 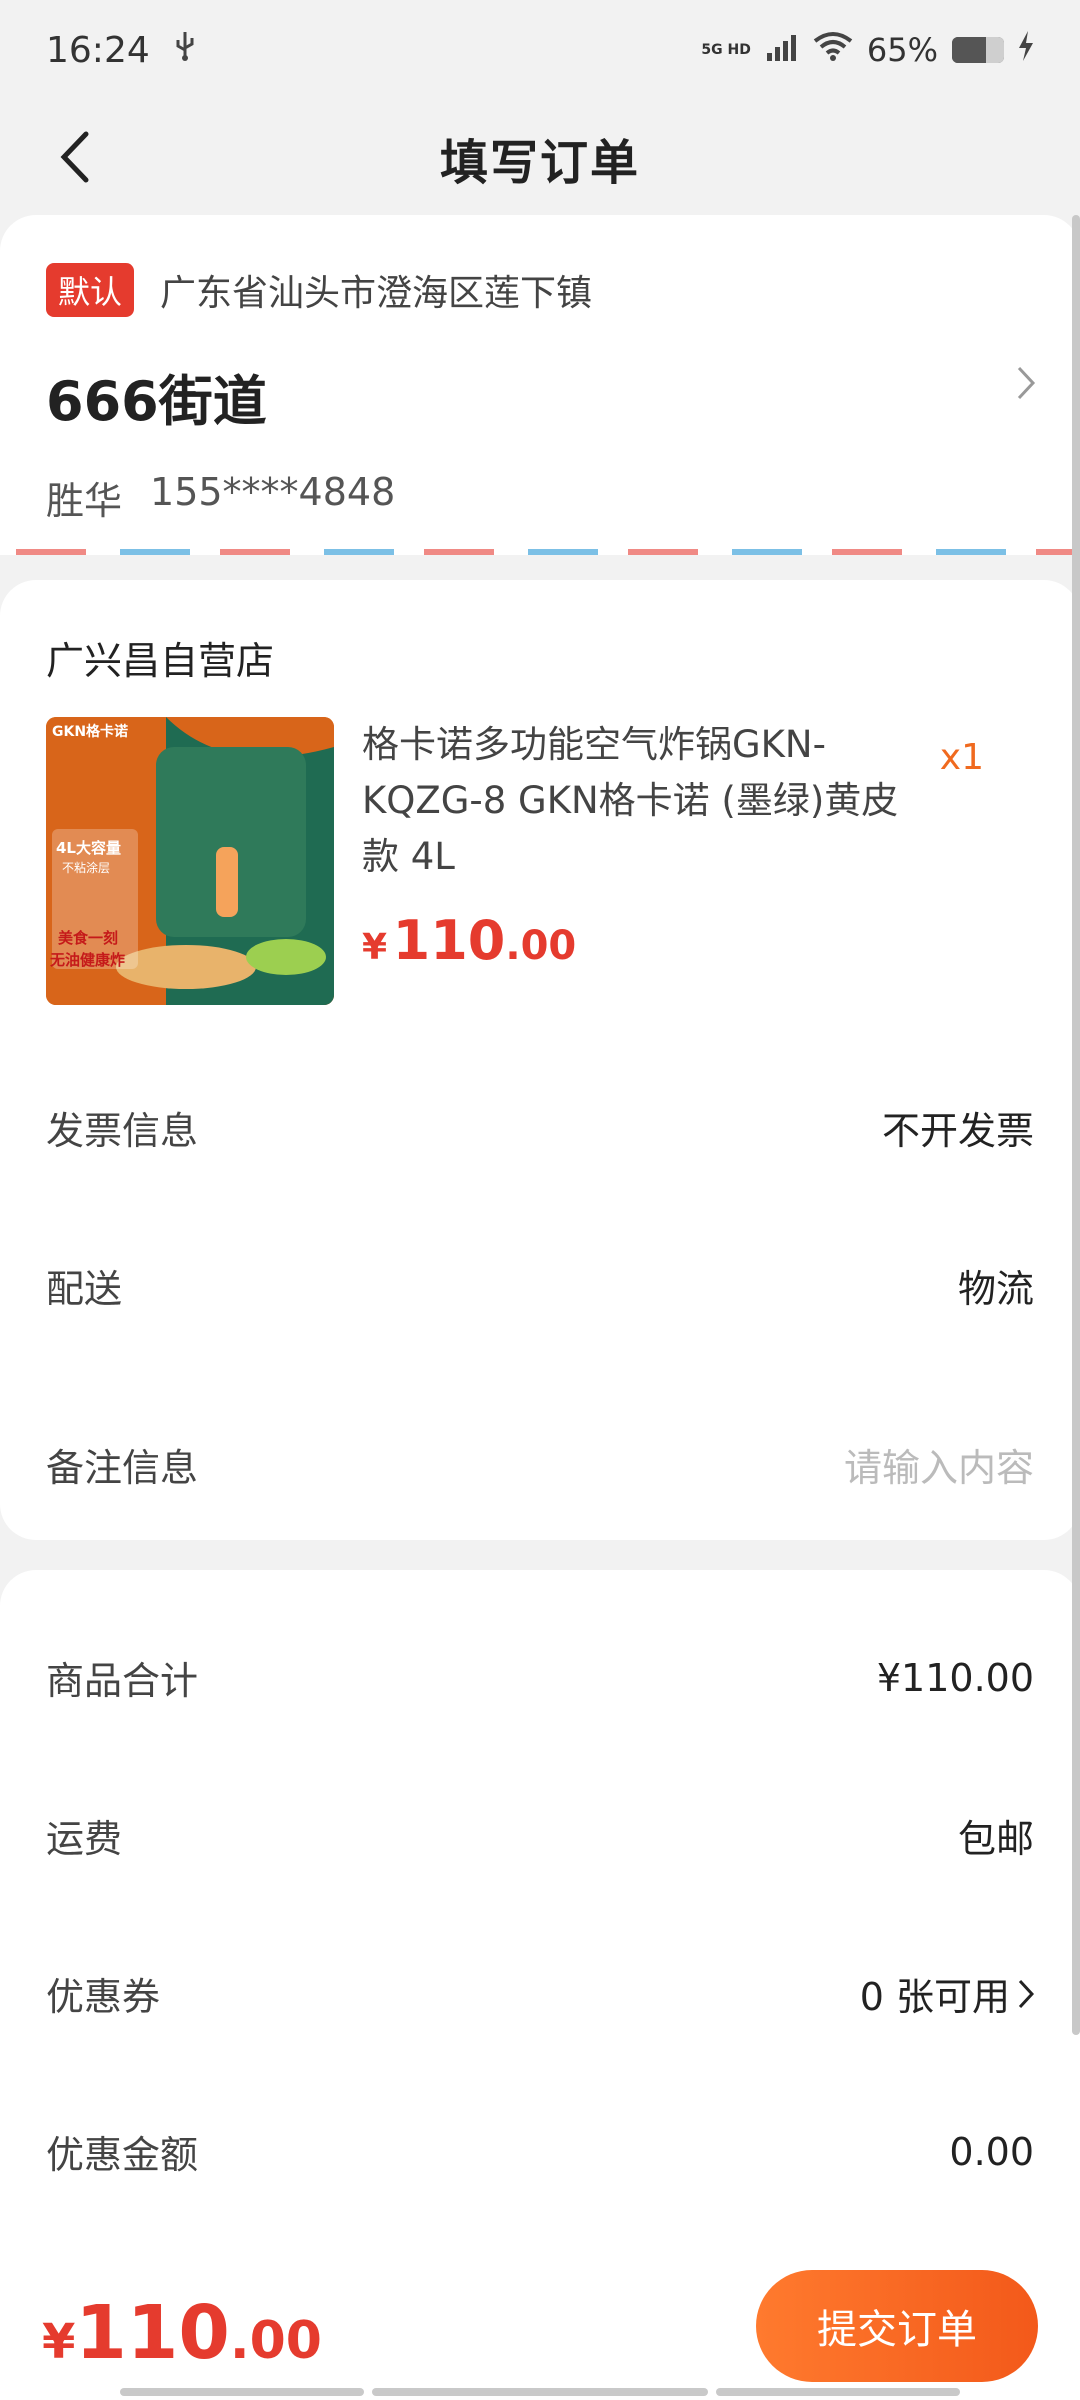 I want to click on product-image-brand: GKN格卡诺, so click(x=90, y=732).